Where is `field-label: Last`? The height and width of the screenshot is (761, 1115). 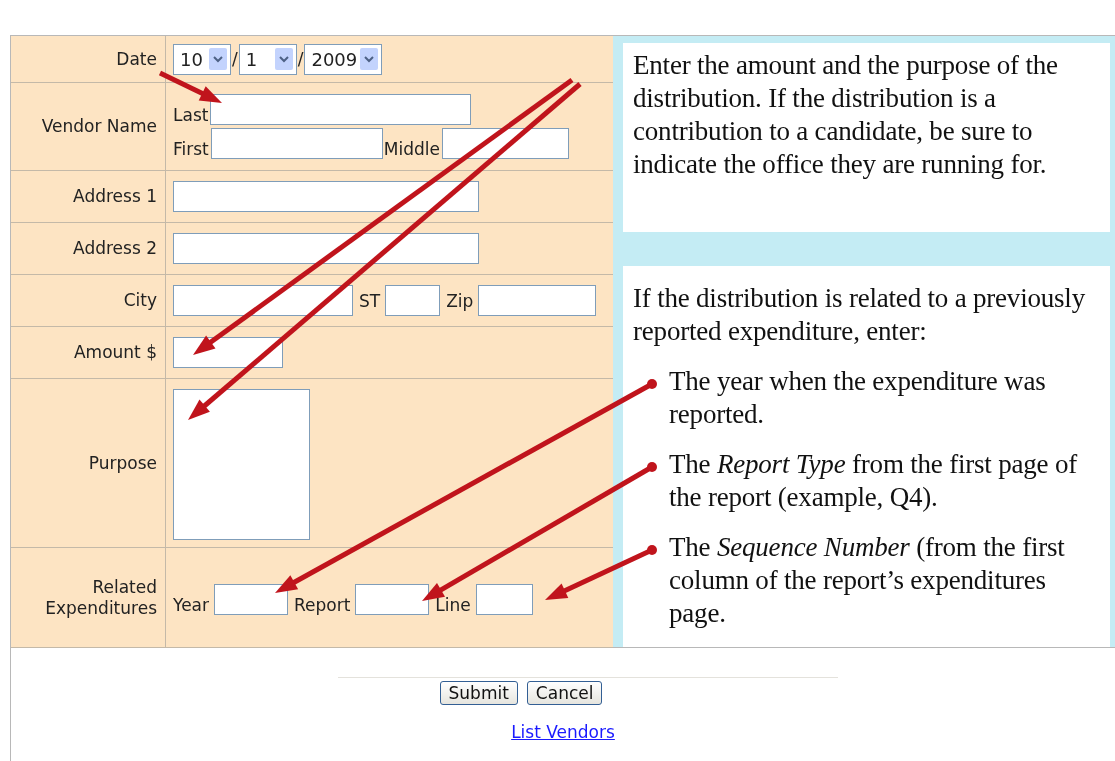
field-label: Last is located at coordinates (191, 115).